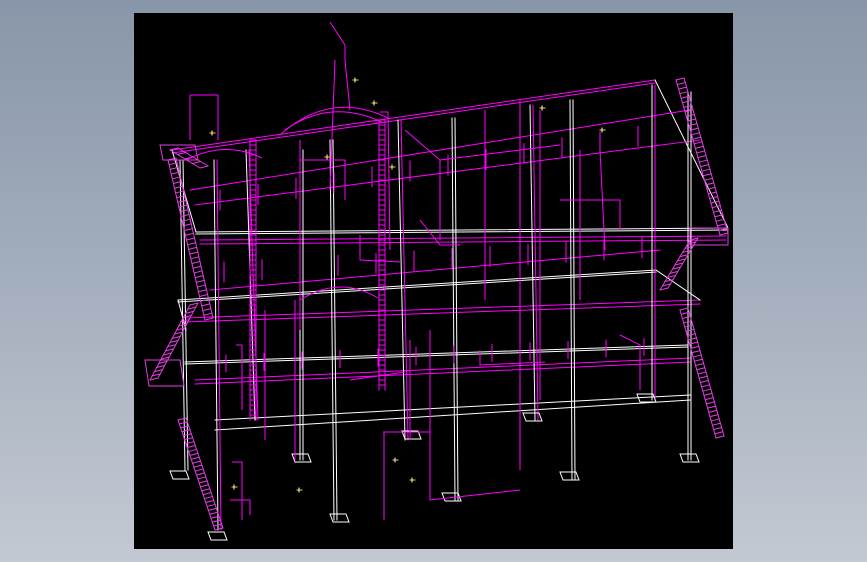 The height and width of the screenshot is (562, 867). What do you see at coordinates (436, 353) in the screenshot?
I see `low-level-front-beam` at bounding box center [436, 353].